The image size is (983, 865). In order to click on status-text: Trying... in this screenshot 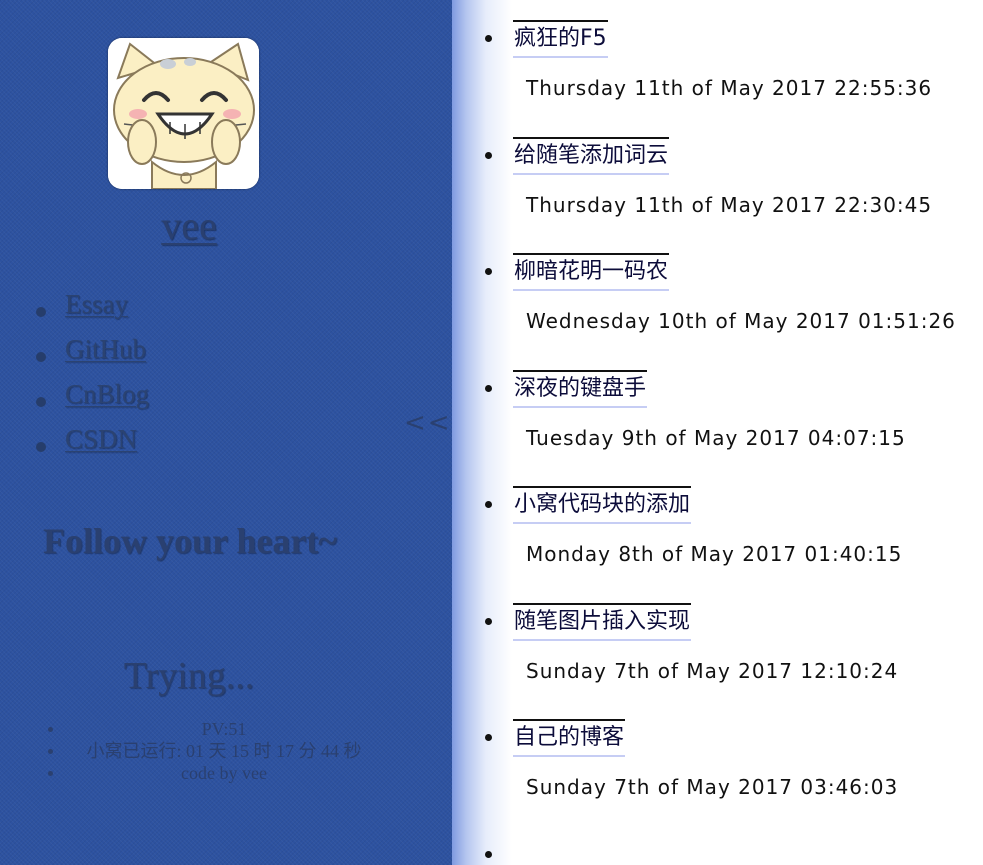, I will do `click(189, 676)`.